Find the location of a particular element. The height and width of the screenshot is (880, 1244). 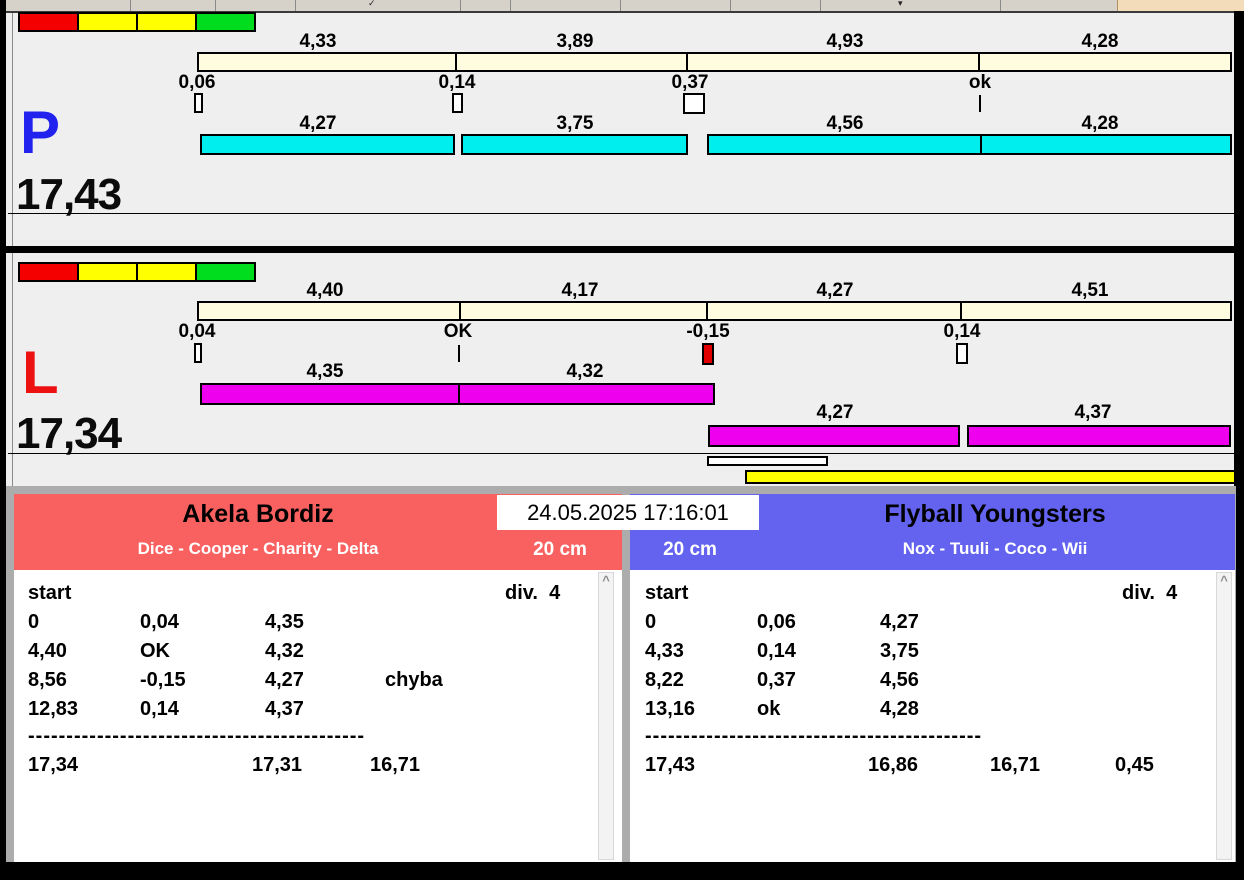

table-cell: 8,56 is located at coordinates (47, 680).